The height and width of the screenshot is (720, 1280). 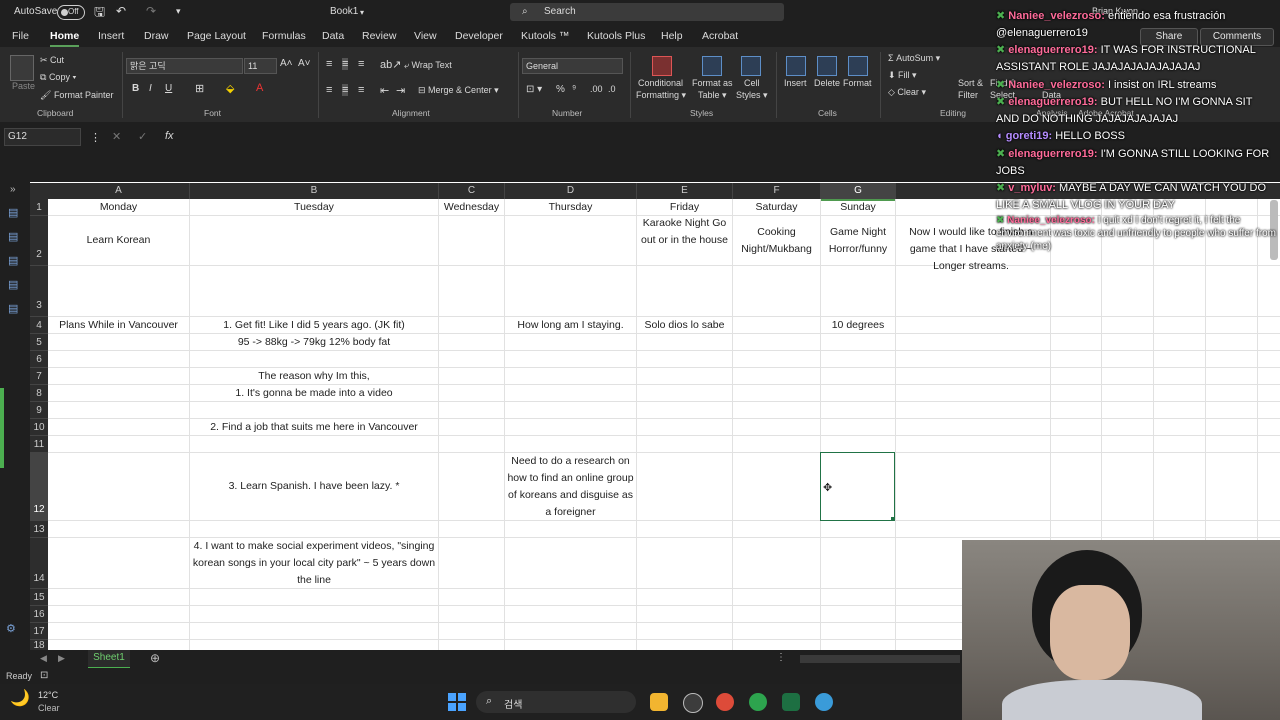 What do you see at coordinates (344, 11) in the screenshot?
I see `workbook-title: Book1` at bounding box center [344, 11].